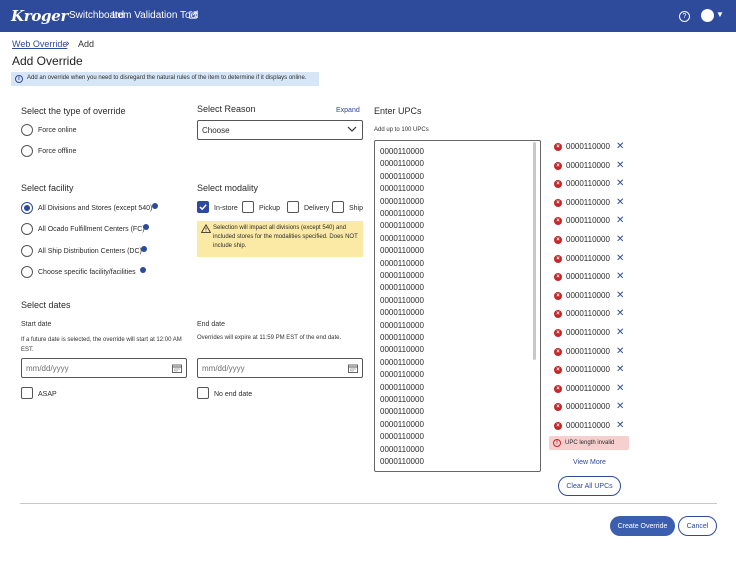 The image size is (736, 580). What do you see at coordinates (47, 61) in the screenshot?
I see `page-title: Add Override` at bounding box center [47, 61].